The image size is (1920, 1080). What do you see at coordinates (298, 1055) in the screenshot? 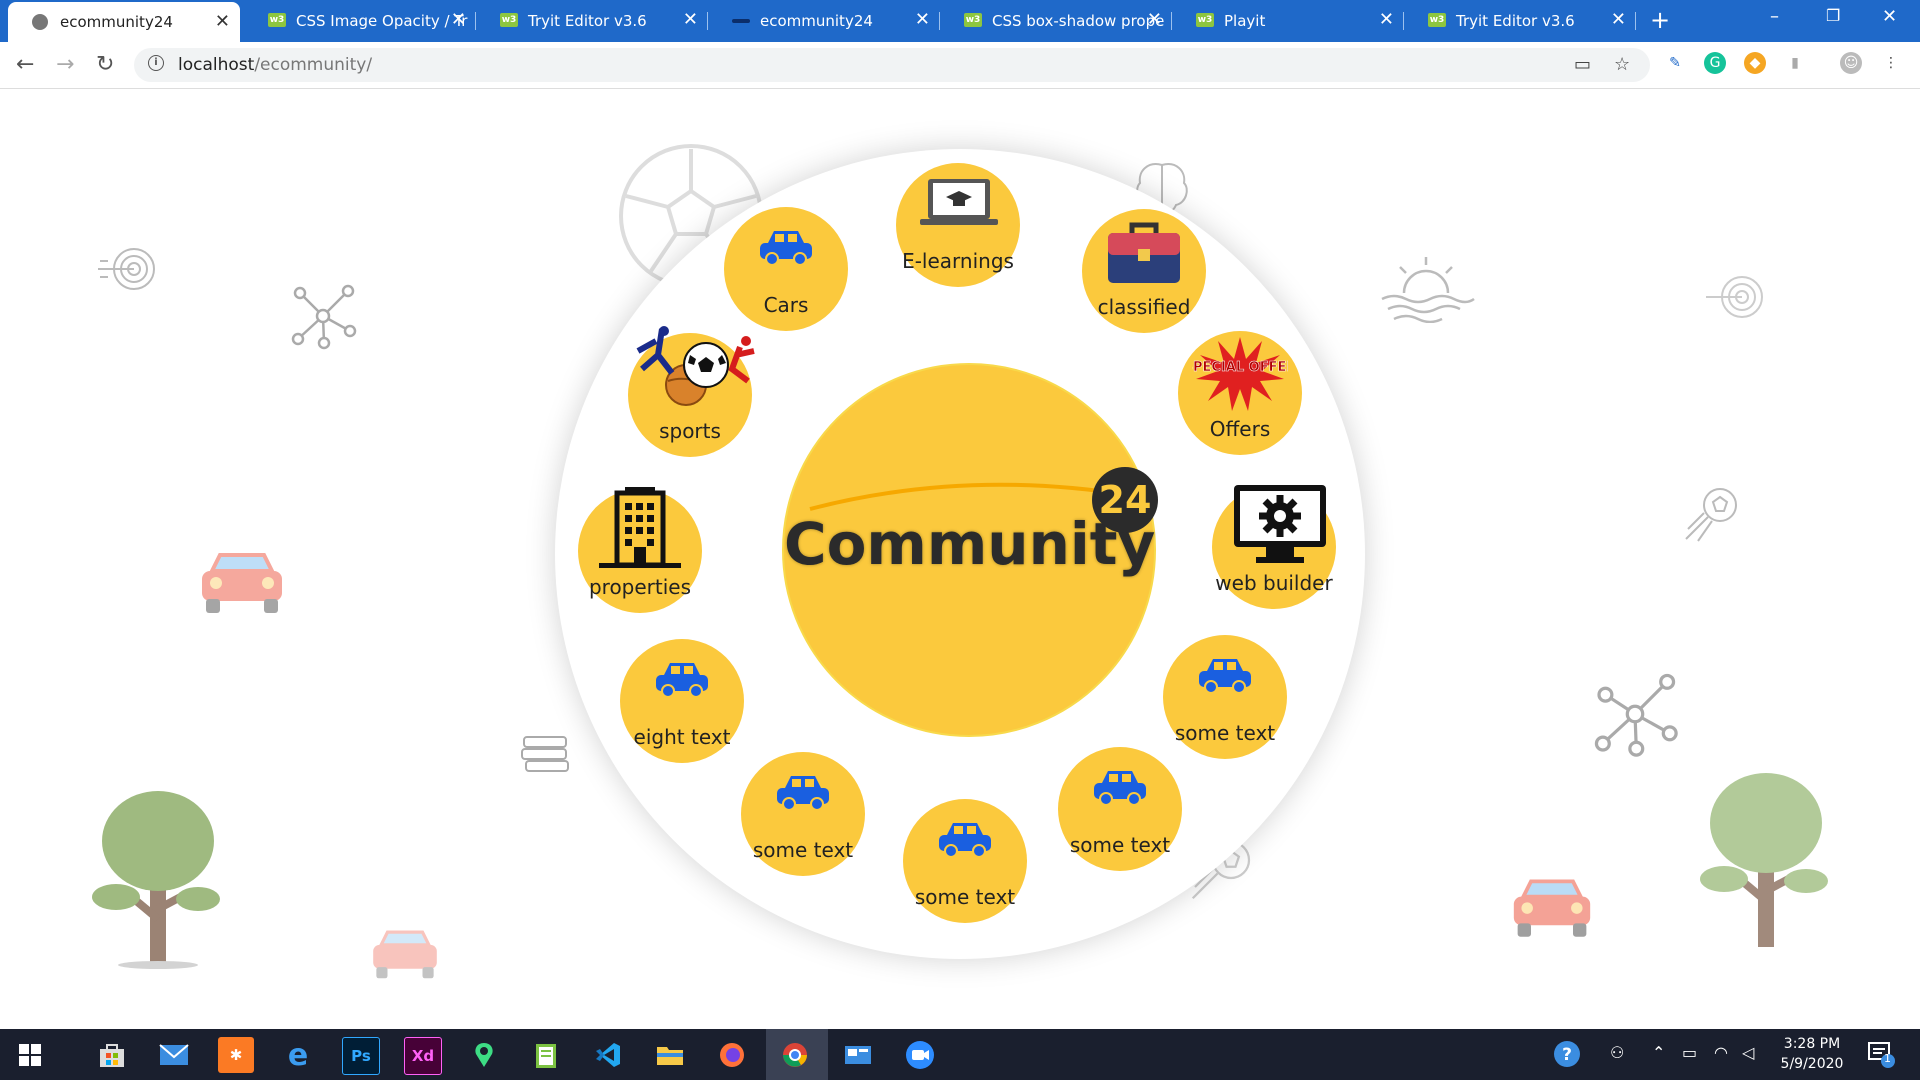
I see `edge-icon: e` at bounding box center [298, 1055].